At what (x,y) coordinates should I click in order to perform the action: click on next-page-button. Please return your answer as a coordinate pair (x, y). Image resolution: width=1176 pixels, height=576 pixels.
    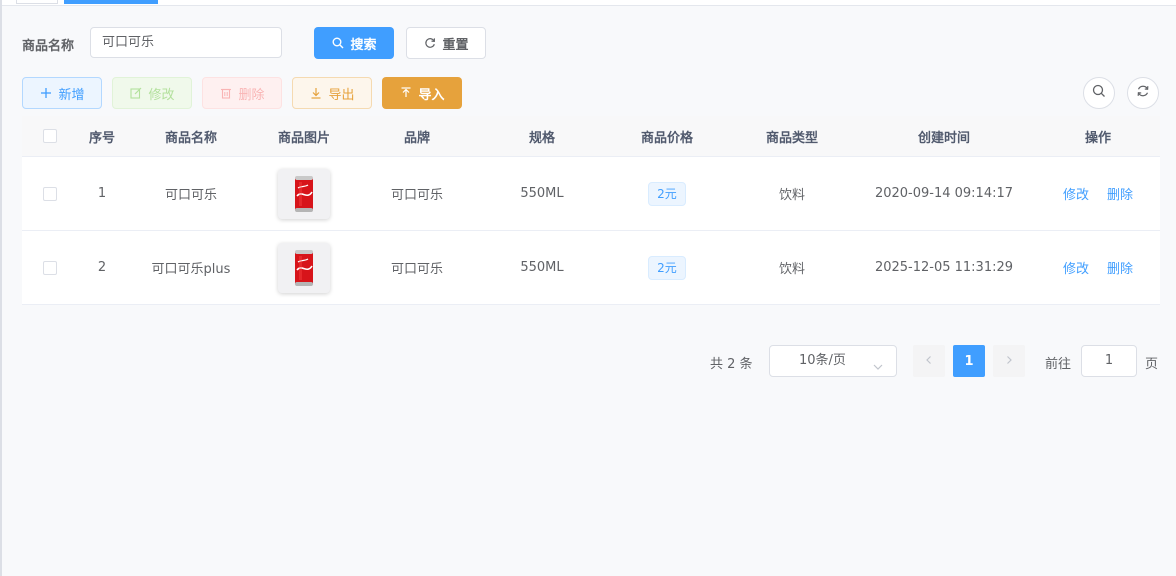
    Looking at the image, I should click on (1009, 361).